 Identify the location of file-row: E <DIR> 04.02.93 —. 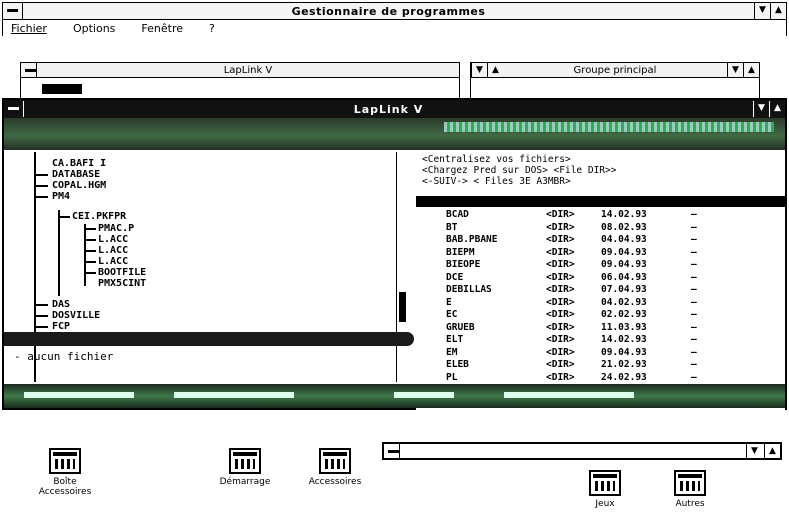
(600, 303).